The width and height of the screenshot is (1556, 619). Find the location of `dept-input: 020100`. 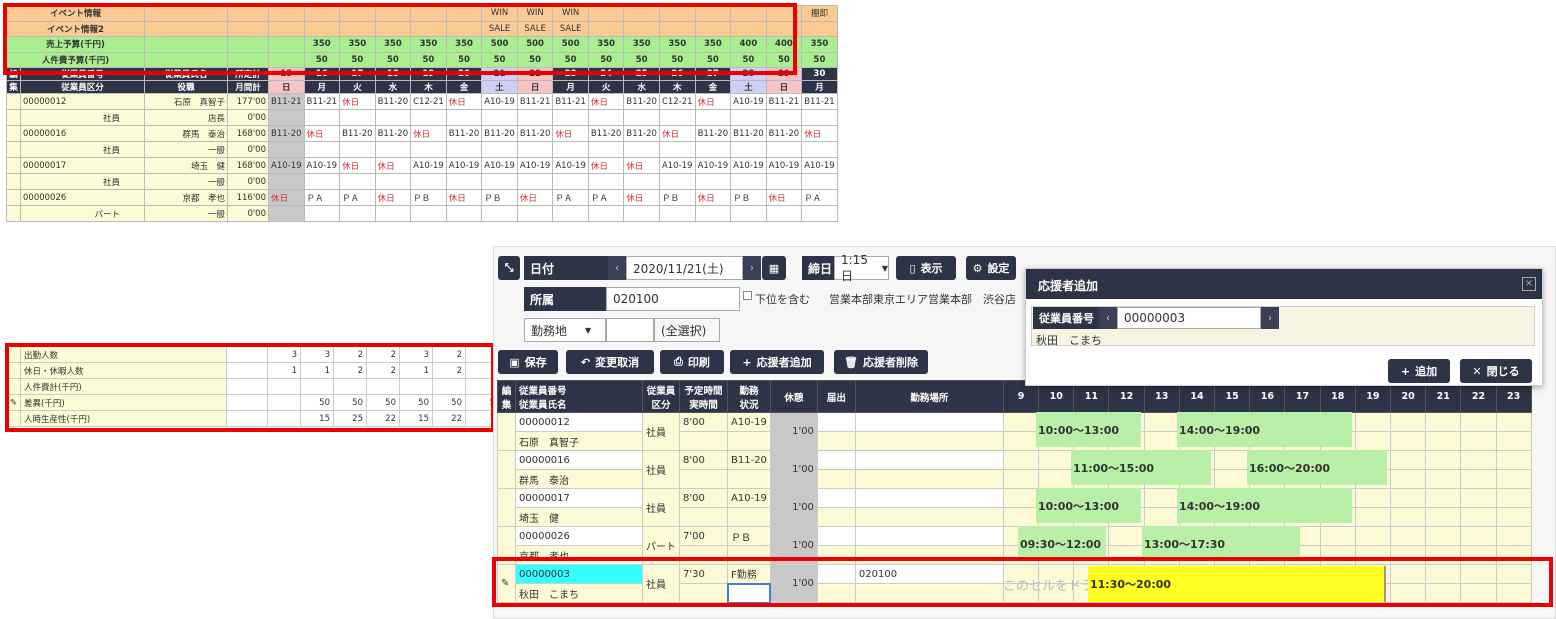

dept-input: 020100 is located at coordinates (673, 299).